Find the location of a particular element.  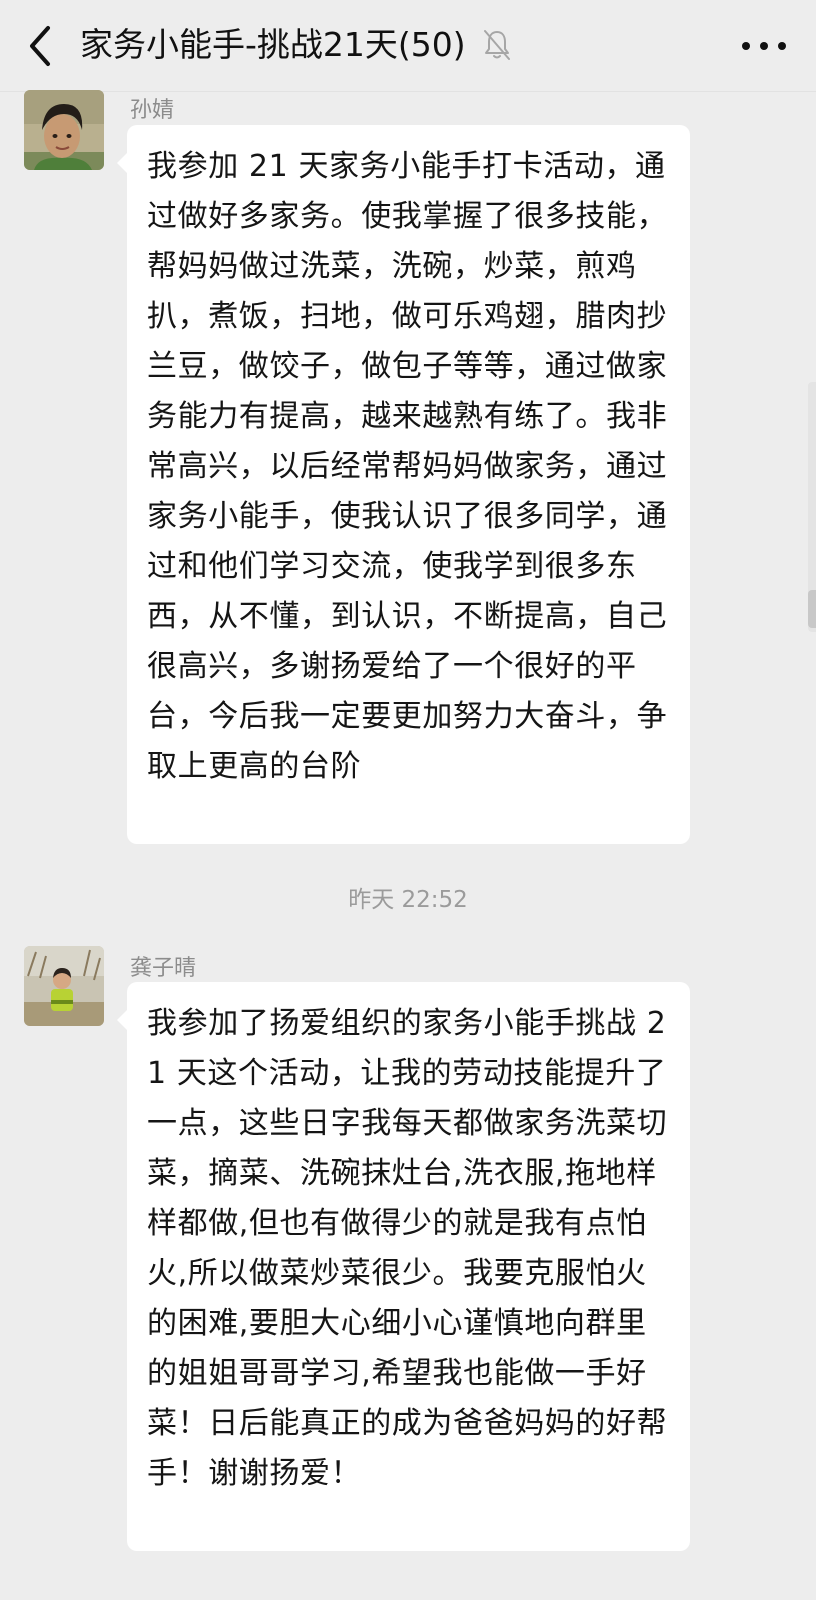

back-button is located at coordinates (42, 46).